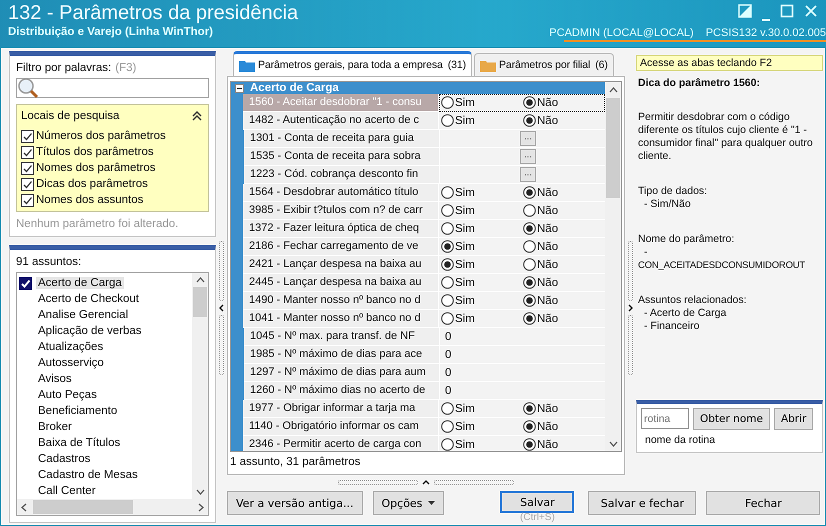 The width and height of the screenshot is (826, 526). Describe the element at coordinates (90, 331) in the screenshot. I see `list-item: Aplicação de verbas` at that location.